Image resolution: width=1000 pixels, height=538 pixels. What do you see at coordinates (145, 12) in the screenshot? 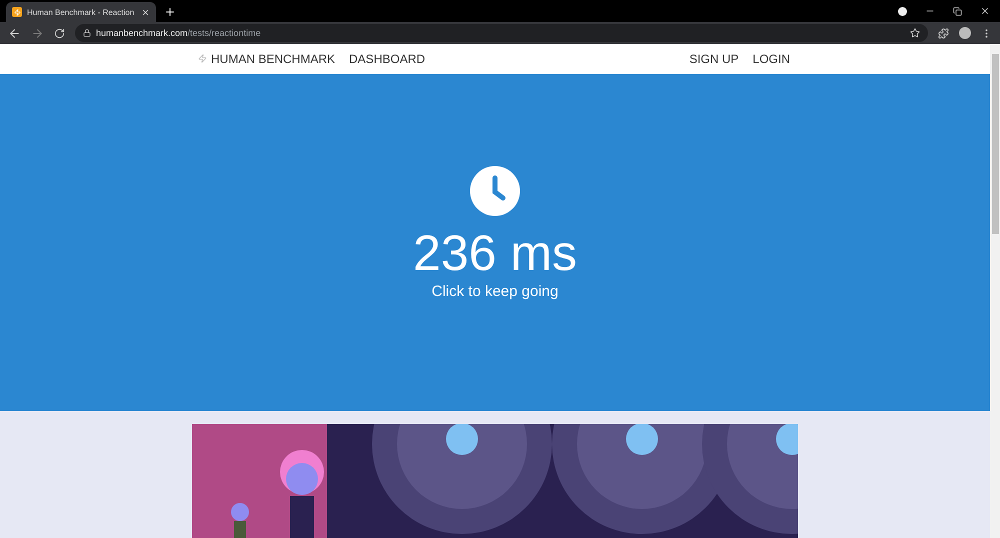
I see `close-icon` at bounding box center [145, 12].